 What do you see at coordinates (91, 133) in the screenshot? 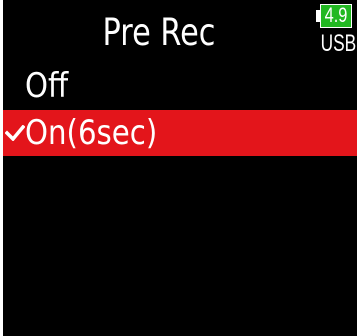
I see `option-on-label: On(6sec)` at bounding box center [91, 133].